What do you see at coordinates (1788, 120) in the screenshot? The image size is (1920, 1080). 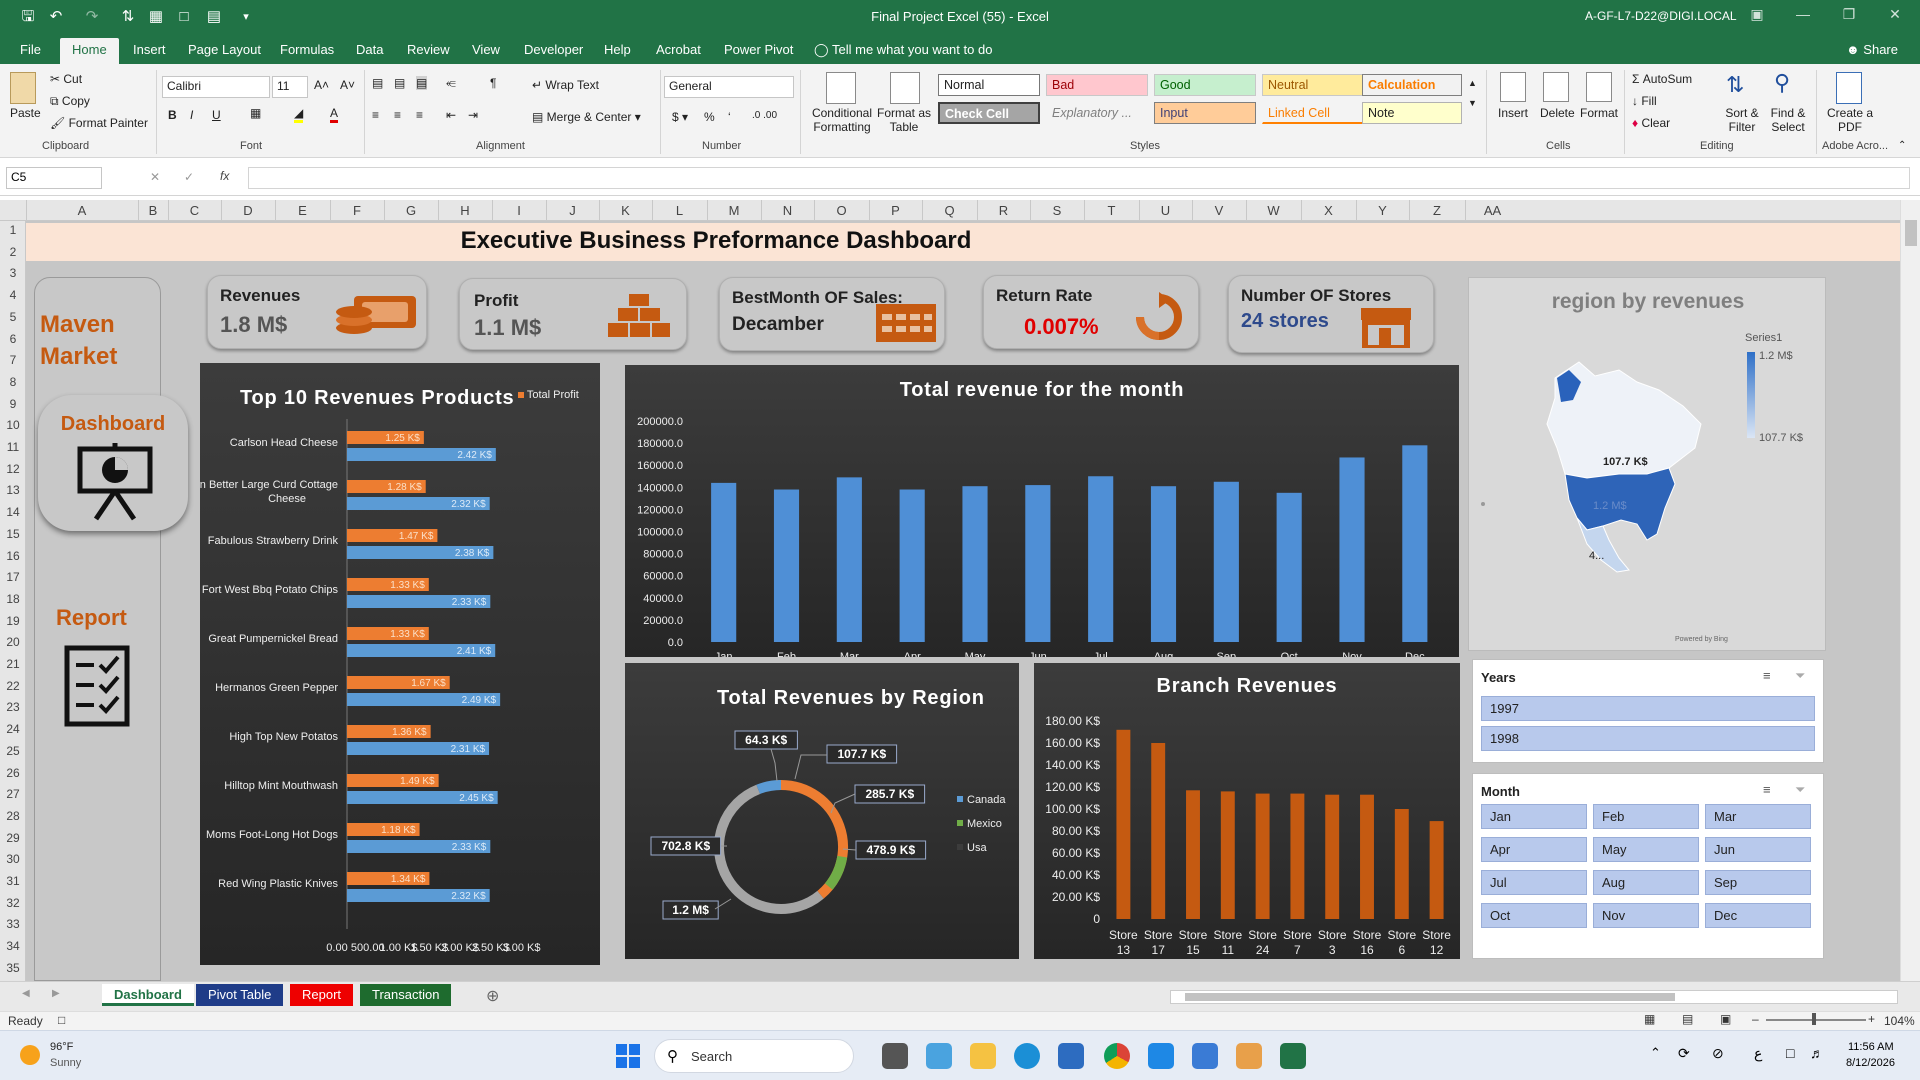 I see `find-select-button: Find & Select` at bounding box center [1788, 120].